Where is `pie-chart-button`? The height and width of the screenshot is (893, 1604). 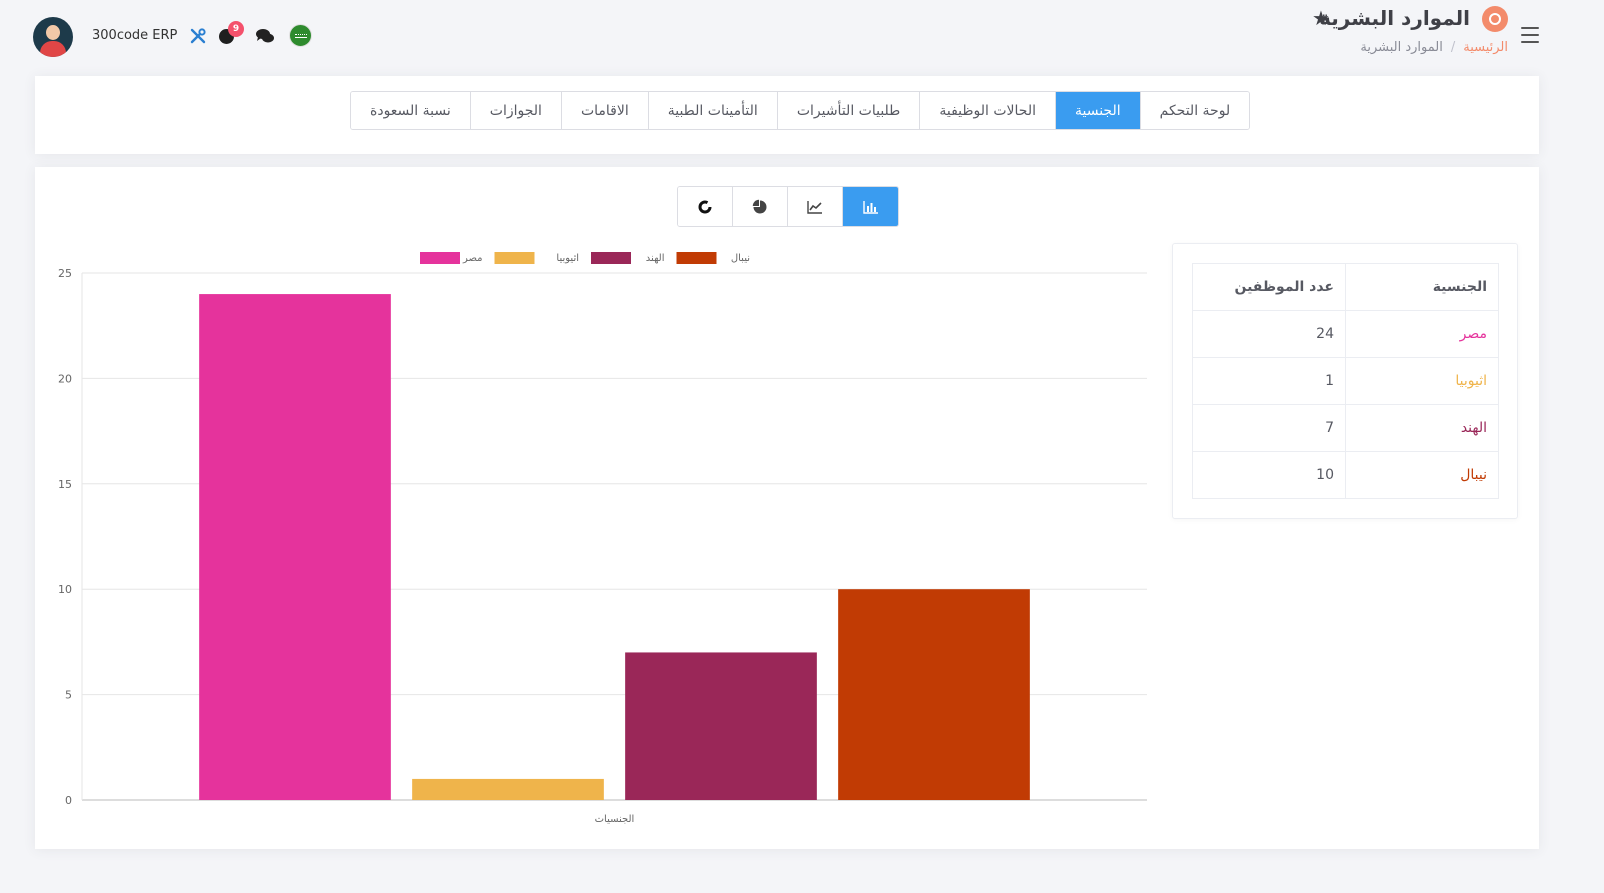 pie-chart-button is located at coordinates (760, 206).